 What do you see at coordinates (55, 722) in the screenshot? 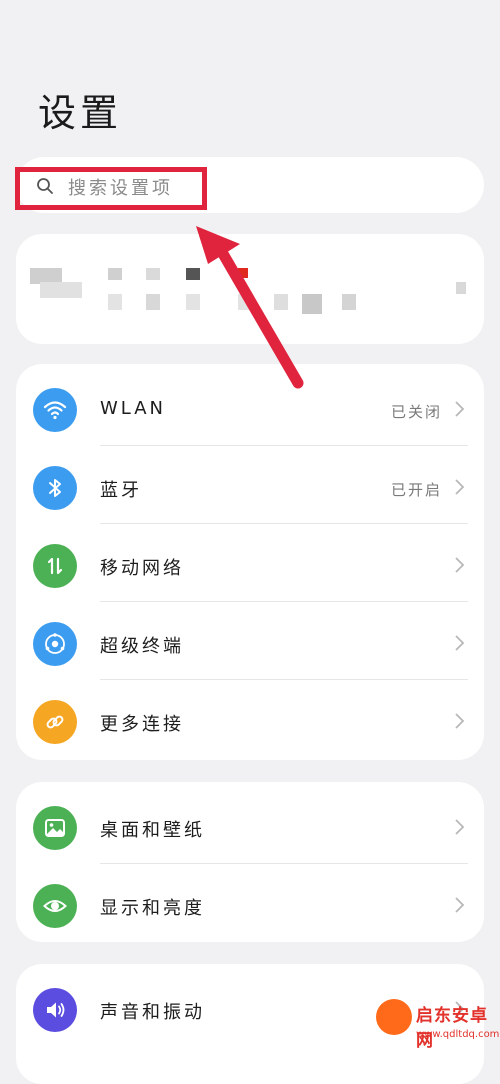
I see `link-icon` at bounding box center [55, 722].